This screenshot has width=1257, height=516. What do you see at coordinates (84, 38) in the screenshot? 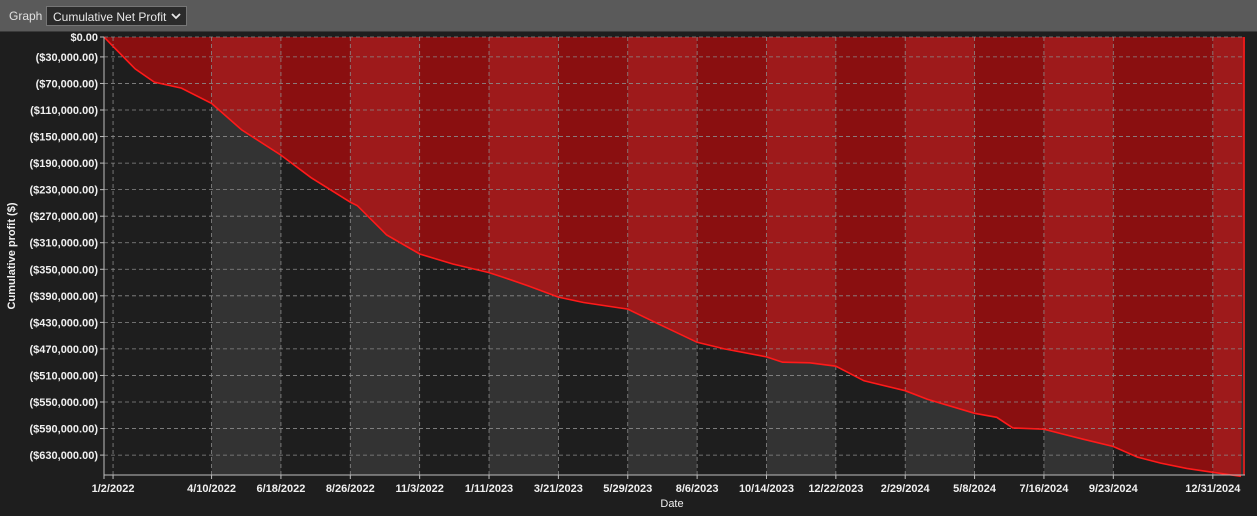
I see `y-tick-label: $0.00` at bounding box center [84, 38].